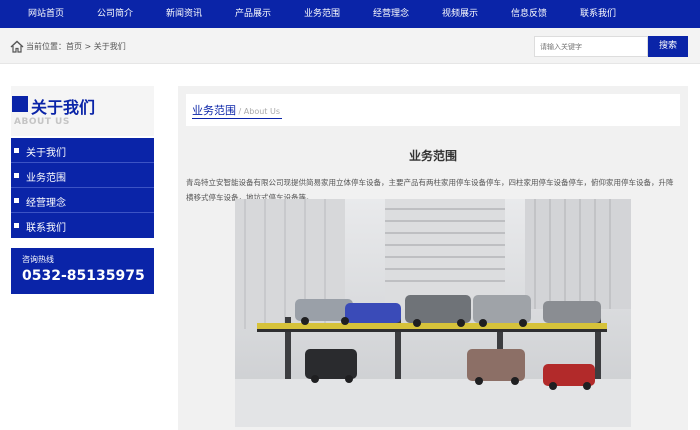  Describe the element at coordinates (391, 14) in the screenshot. I see `nav-item-philosophy: 经营理念` at that location.